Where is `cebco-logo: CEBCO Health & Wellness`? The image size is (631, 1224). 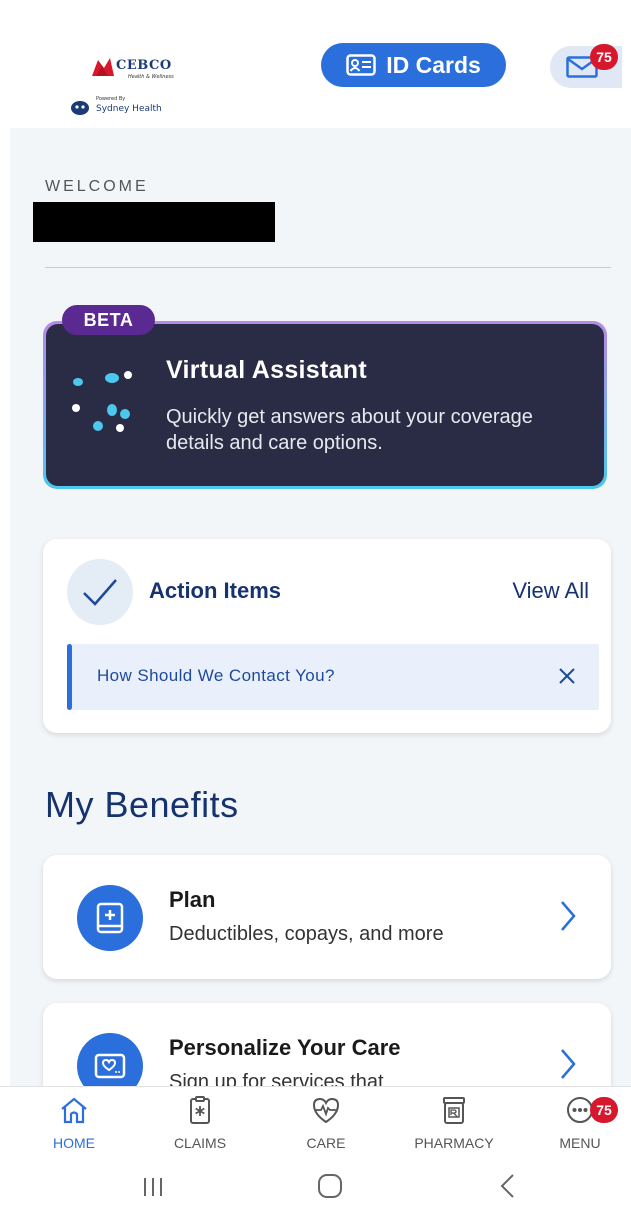 cebco-logo: CEBCO Health & Wellness is located at coordinates (140, 69).